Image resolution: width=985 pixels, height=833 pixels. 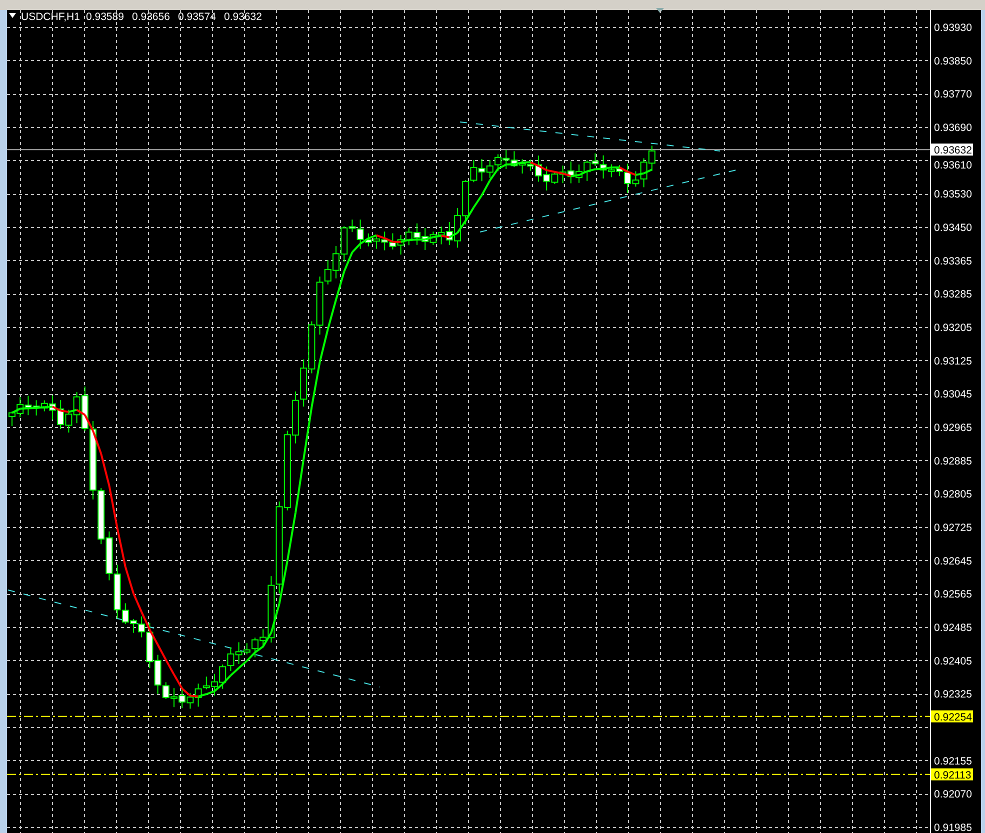 What do you see at coordinates (50, 17) in the screenshot?
I see `symbol-label: USDCHF,H1` at bounding box center [50, 17].